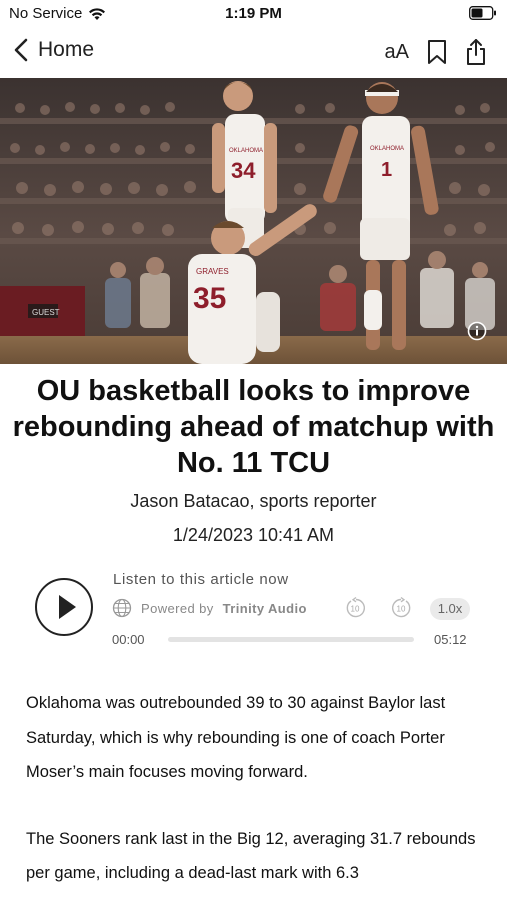 The width and height of the screenshot is (507, 900). I want to click on jersey-35-name: GRAVES, so click(212, 271).